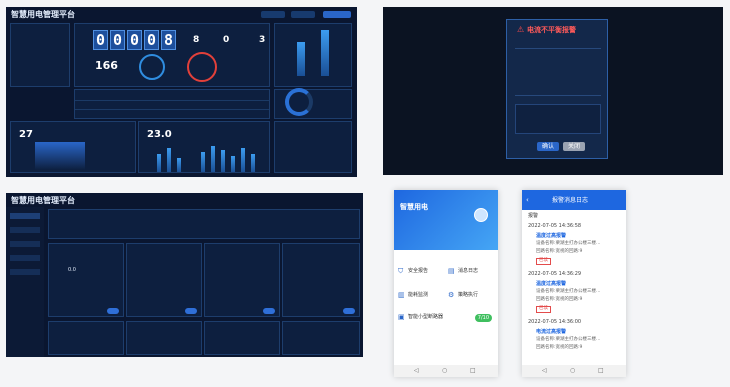 The width and height of the screenshot is (730, 387). I want to click on counter-digit: 8, so click(168, 40).